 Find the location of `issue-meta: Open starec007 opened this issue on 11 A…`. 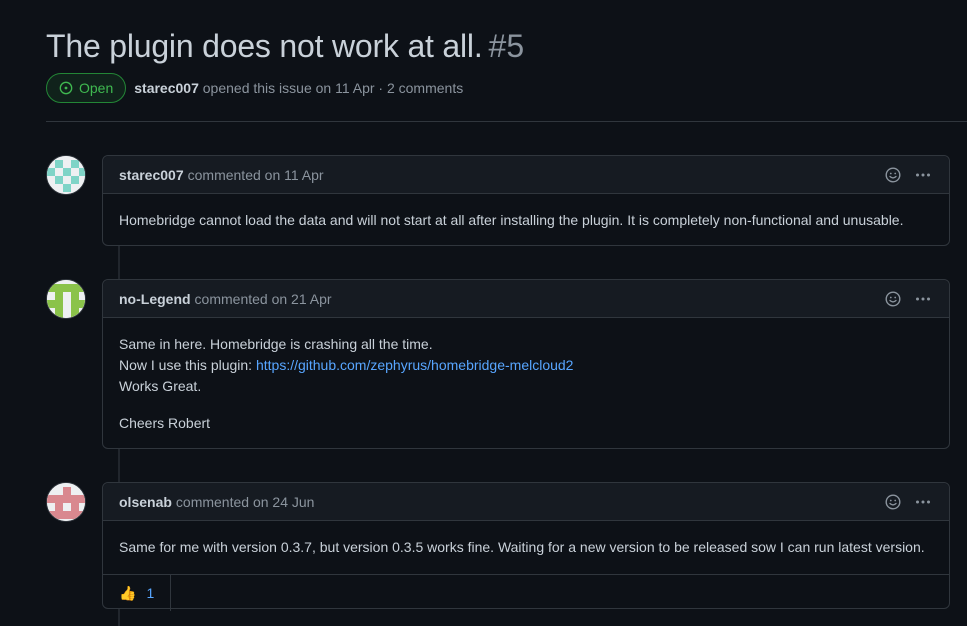

issue-meta: Open starec007 opened this issue on 11 A… is located at coordinates (254, 88).